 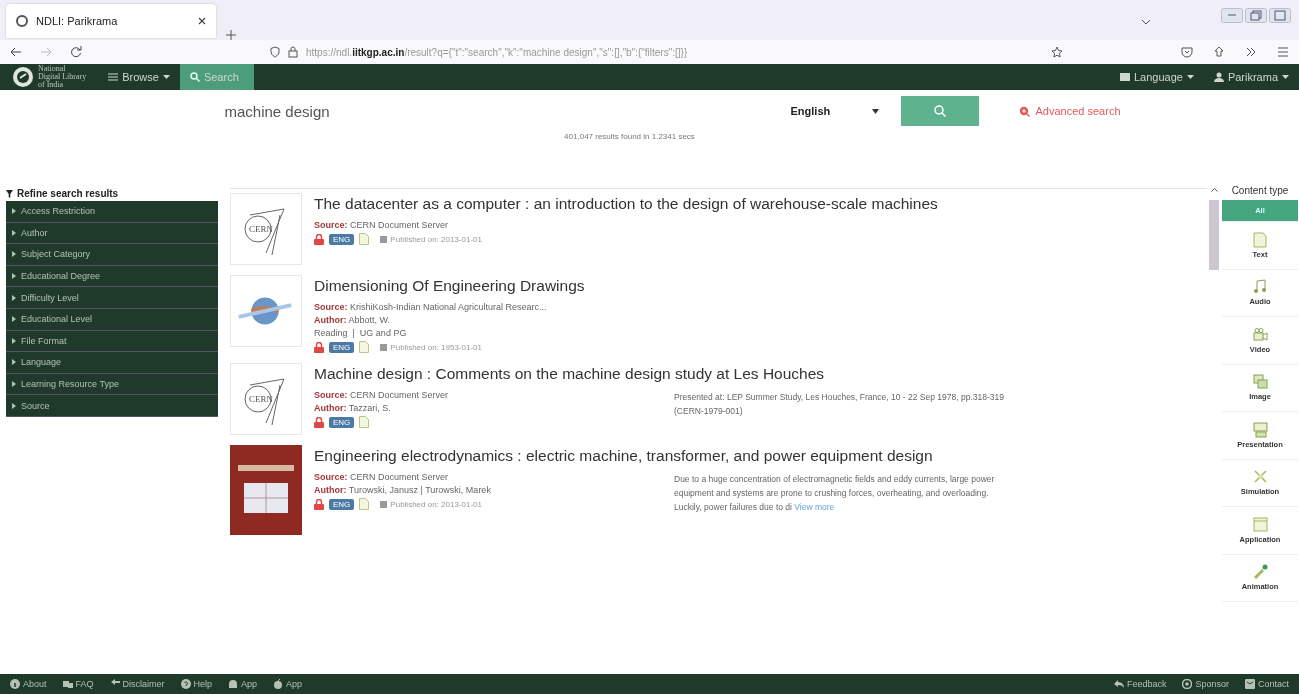 I want to click on source-line: Source: CERN Document Server, so click(x=382, y=225).